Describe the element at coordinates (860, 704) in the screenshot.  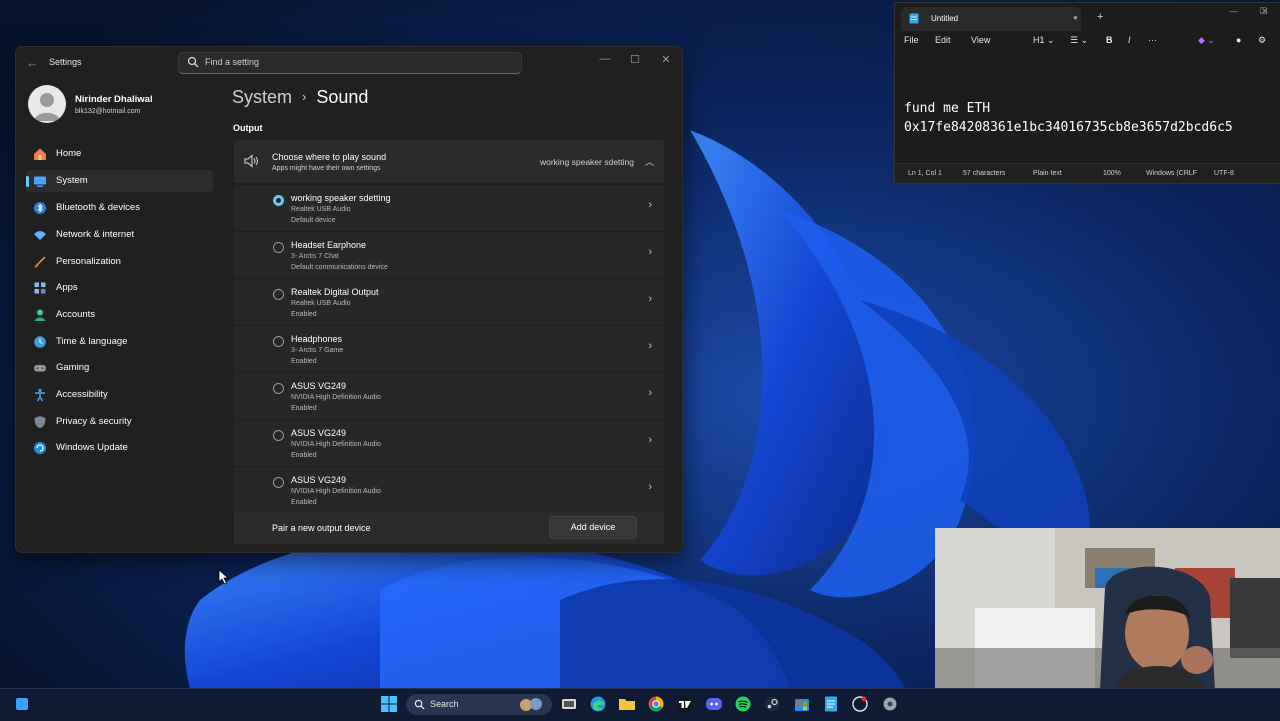
I see `snipping-tool-icon` at that location.